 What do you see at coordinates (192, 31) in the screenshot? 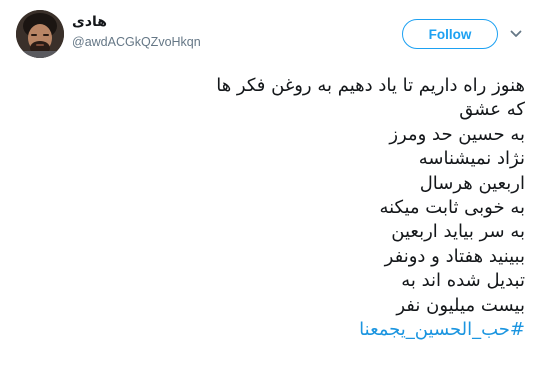
I see `user-info: هادی @awdACGkQZvoHkqn` at bounding box center [192, 31].